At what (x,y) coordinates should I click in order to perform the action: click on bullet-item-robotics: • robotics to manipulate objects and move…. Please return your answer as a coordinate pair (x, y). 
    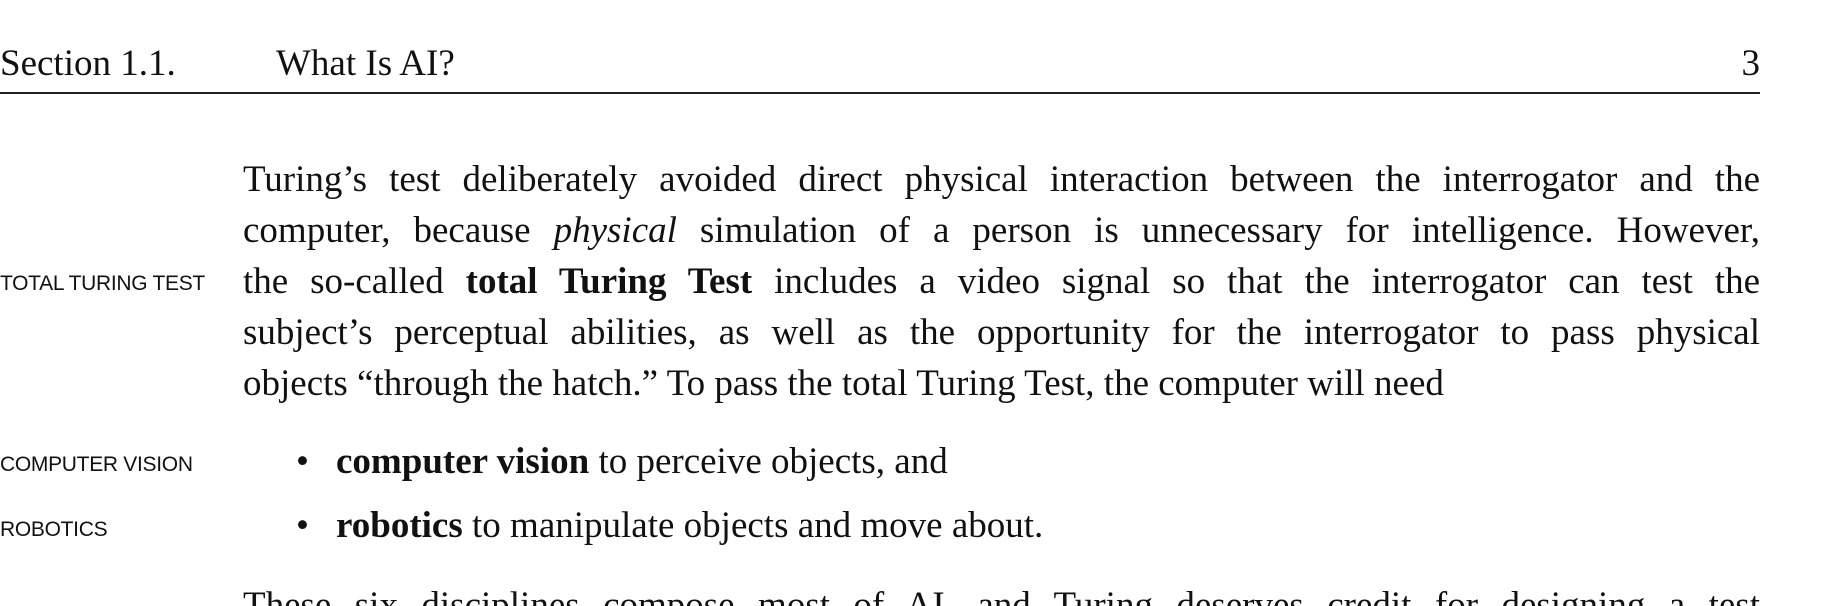
    Looking at the image, I should click on (669, 525).